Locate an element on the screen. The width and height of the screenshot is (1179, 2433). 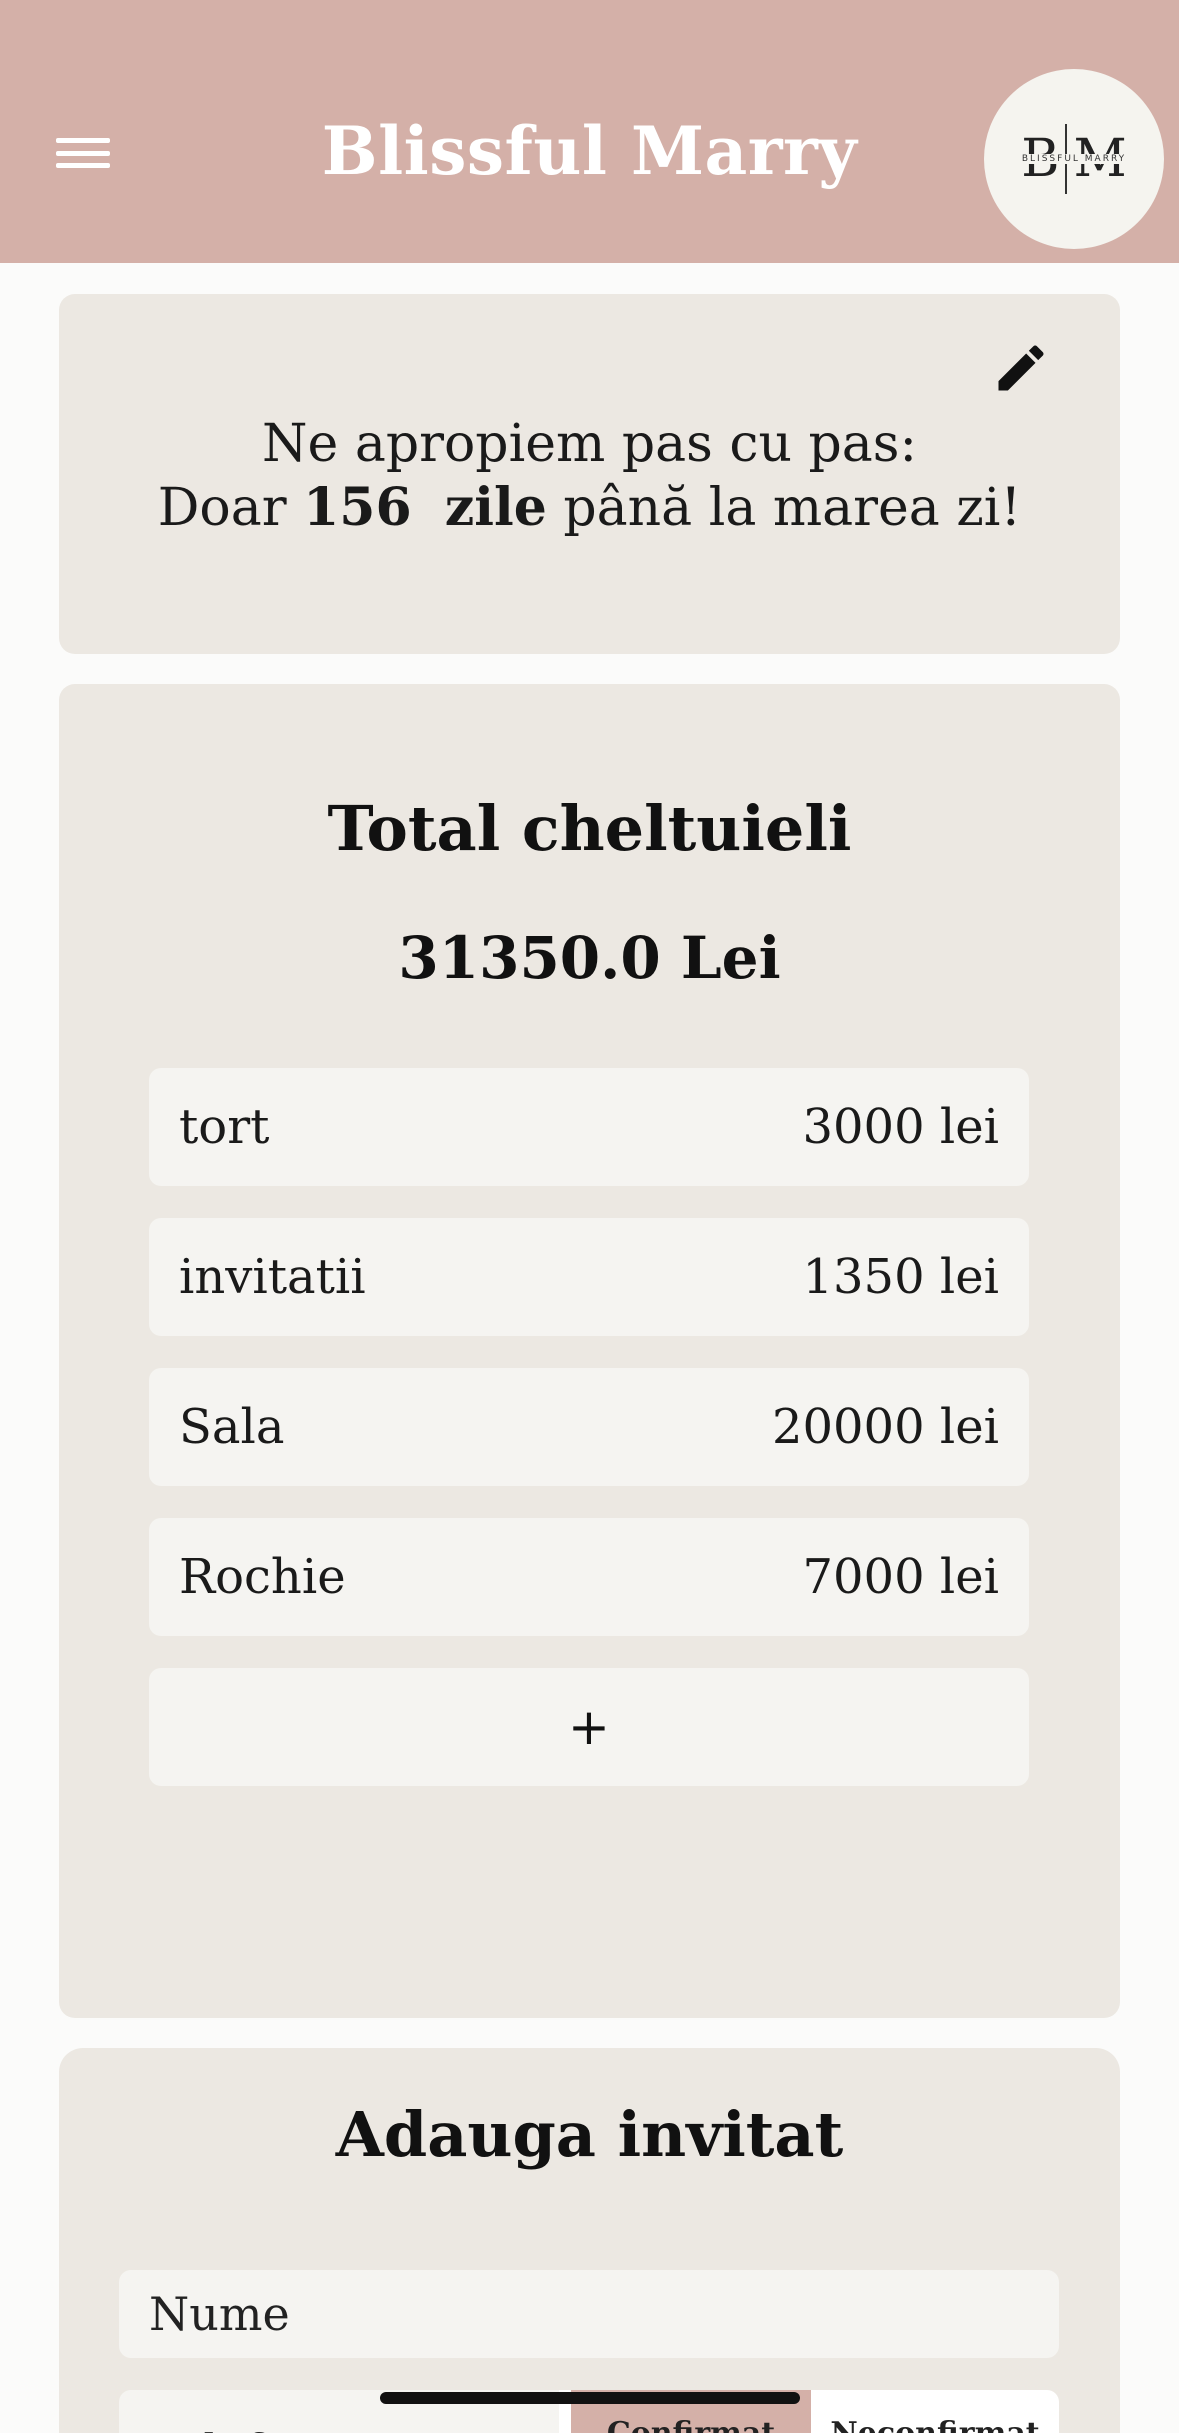
expense-item: tort 3000 lei is located at coordinates (589, 1127).